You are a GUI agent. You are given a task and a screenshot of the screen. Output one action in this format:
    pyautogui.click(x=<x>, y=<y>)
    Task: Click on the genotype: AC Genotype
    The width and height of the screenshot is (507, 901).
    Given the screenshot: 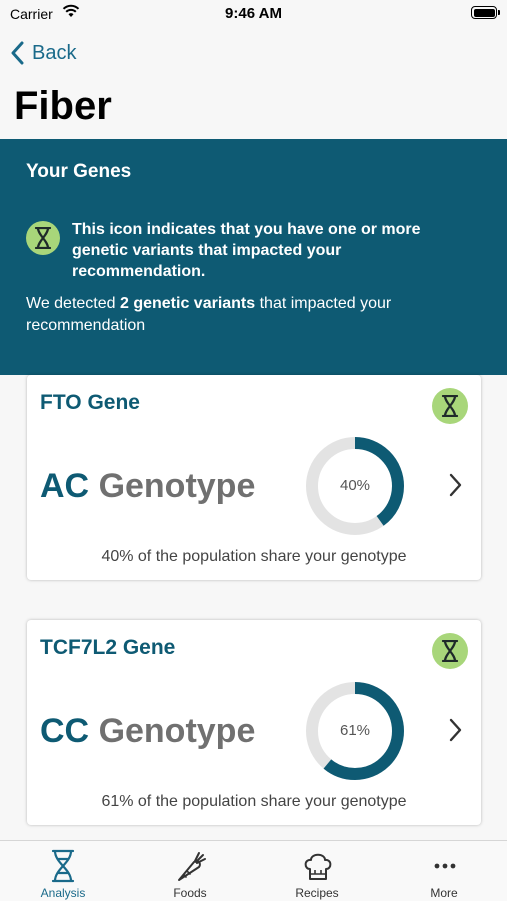 What is the action you would take?
    pyautogui.click(x=147, y=486)
    